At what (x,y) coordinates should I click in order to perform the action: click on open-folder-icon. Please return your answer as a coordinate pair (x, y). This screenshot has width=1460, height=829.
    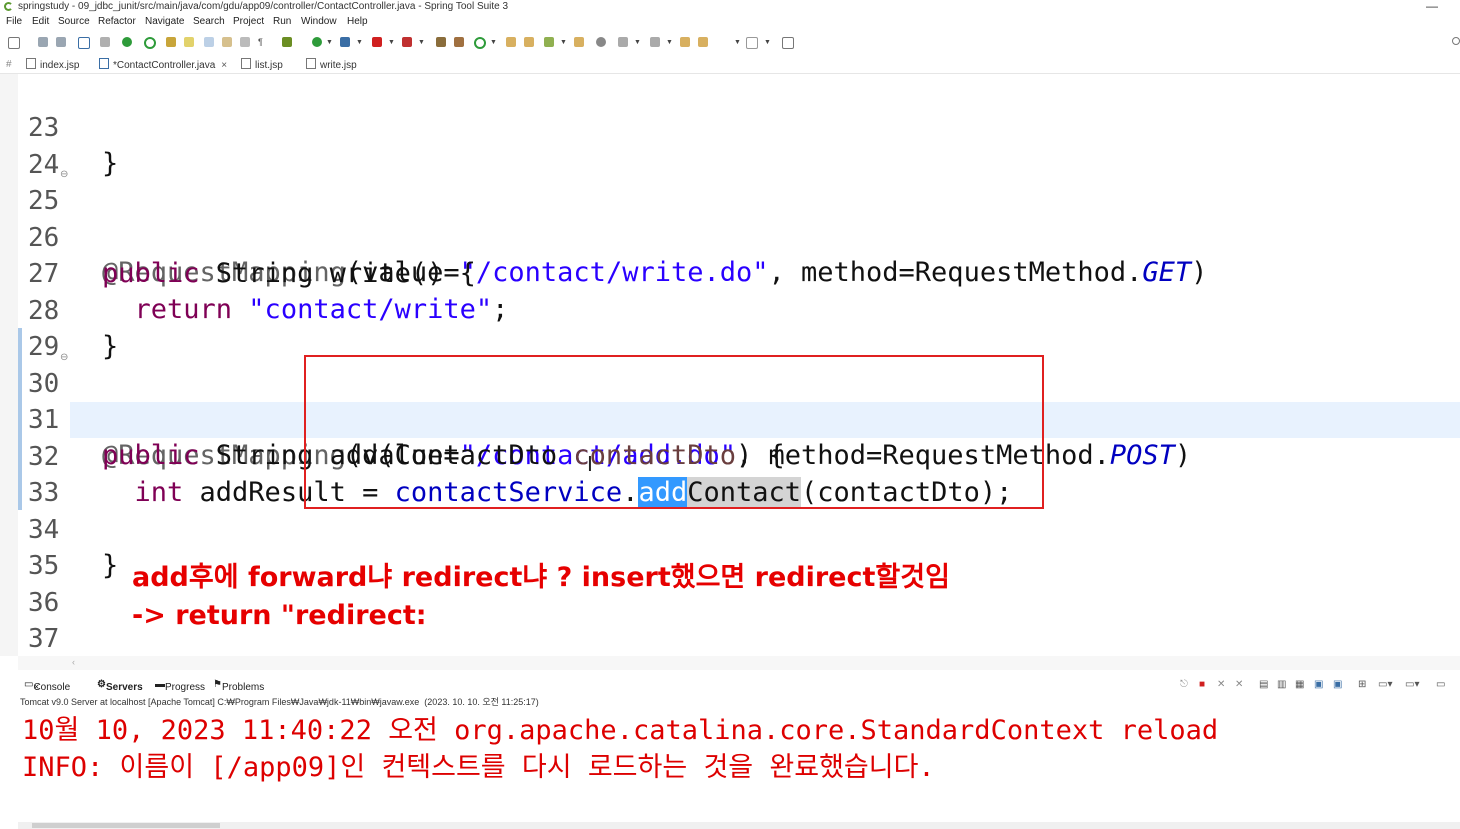
    Looking at the image, I should click on (579, 42).